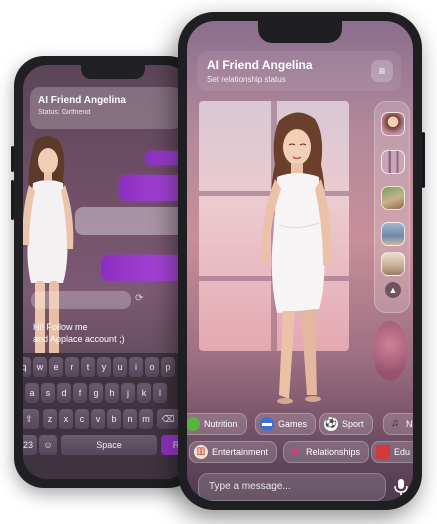 The image size is (437, 524). Describe the element at coordinates (353, 424) in the screenshot. I see `chip-label: Sport` at that location.